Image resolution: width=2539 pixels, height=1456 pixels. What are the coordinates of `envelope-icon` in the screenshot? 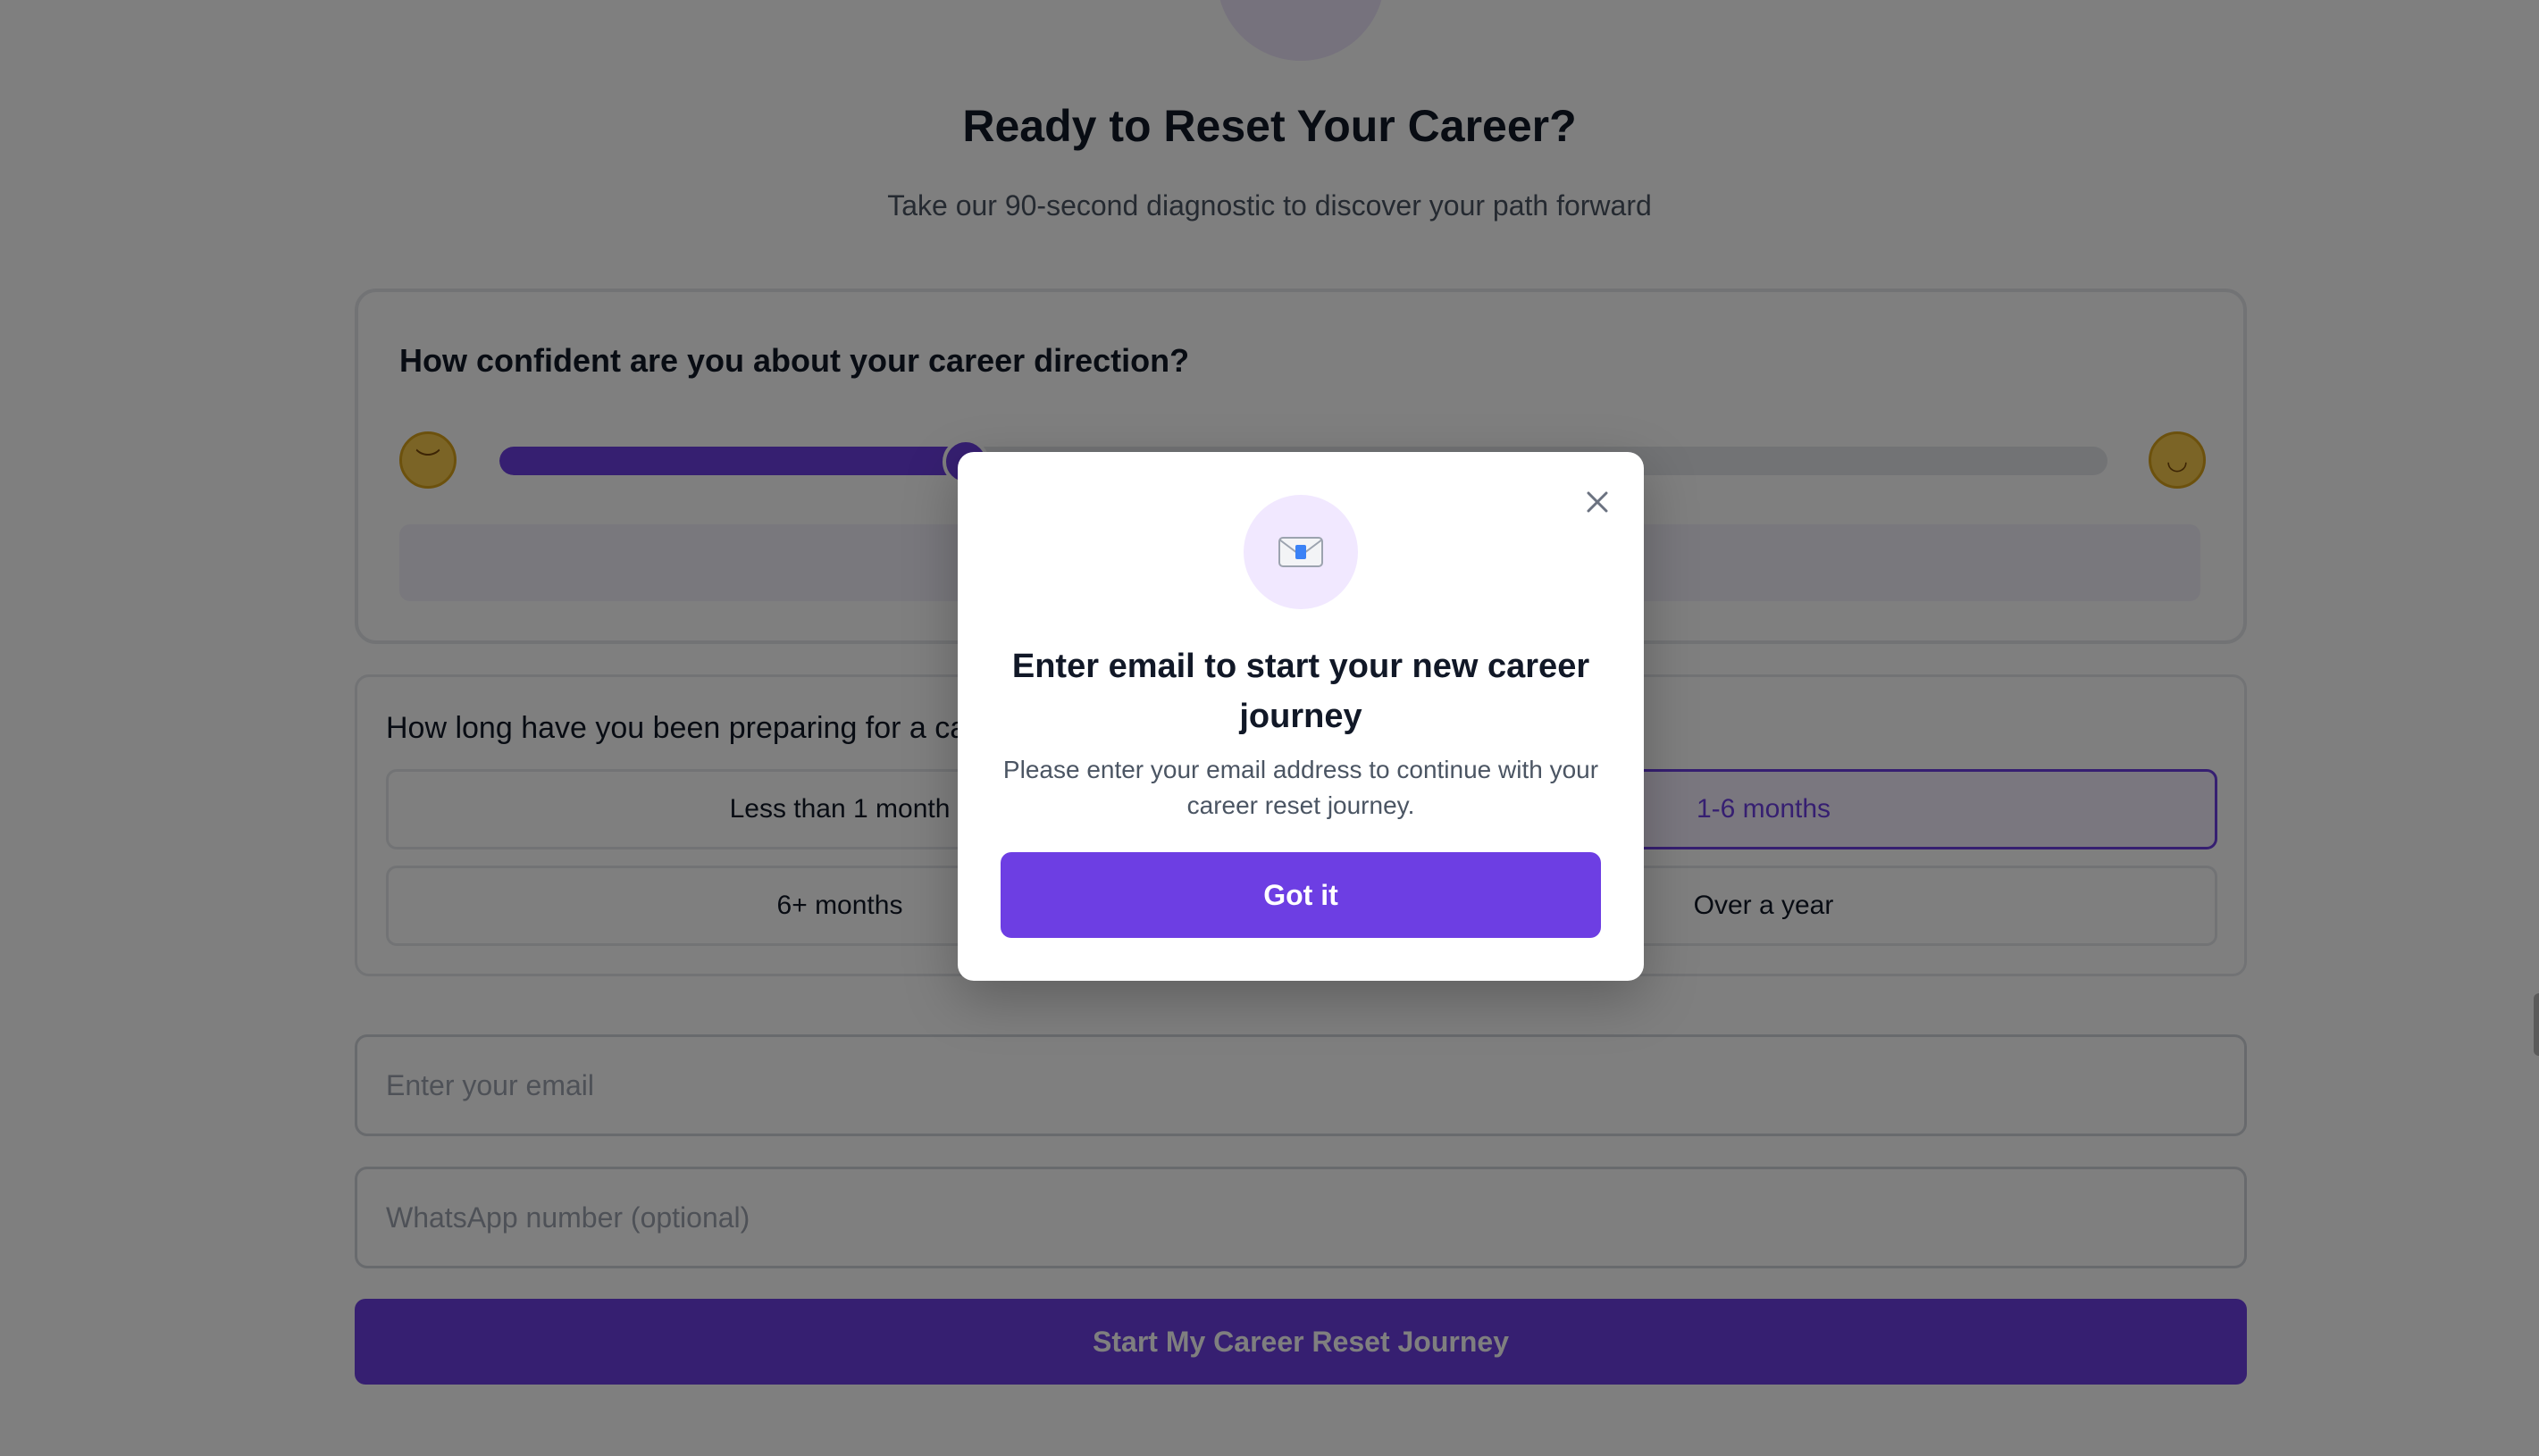 It's located at (1300, 552).